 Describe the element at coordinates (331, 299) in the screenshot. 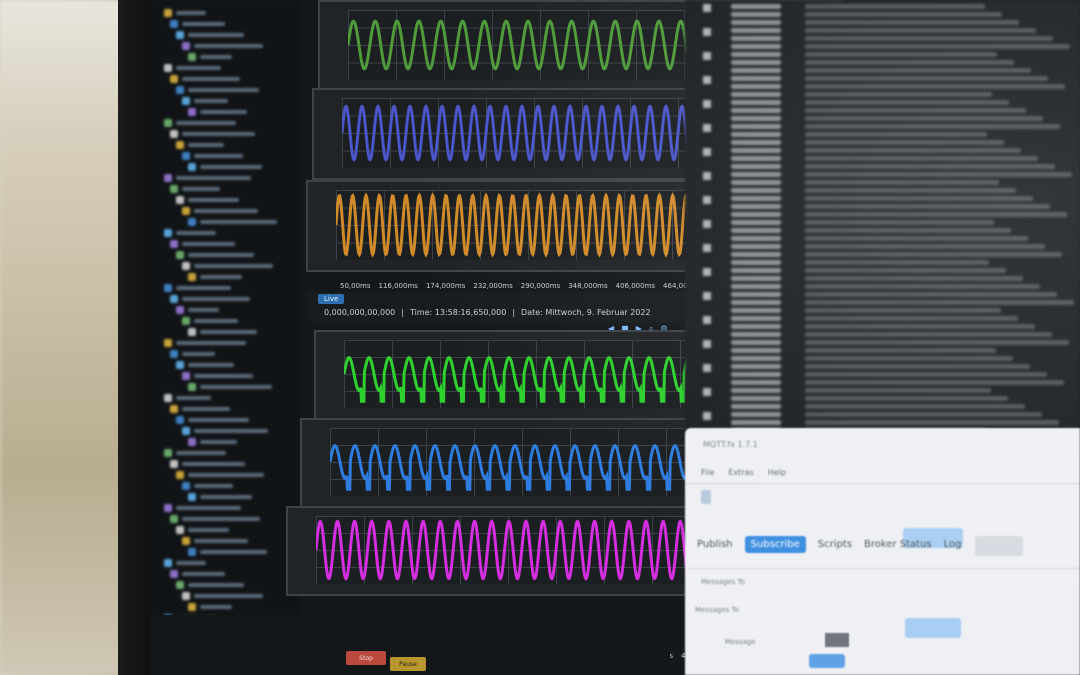

I see `tab-live: Live` at that location.